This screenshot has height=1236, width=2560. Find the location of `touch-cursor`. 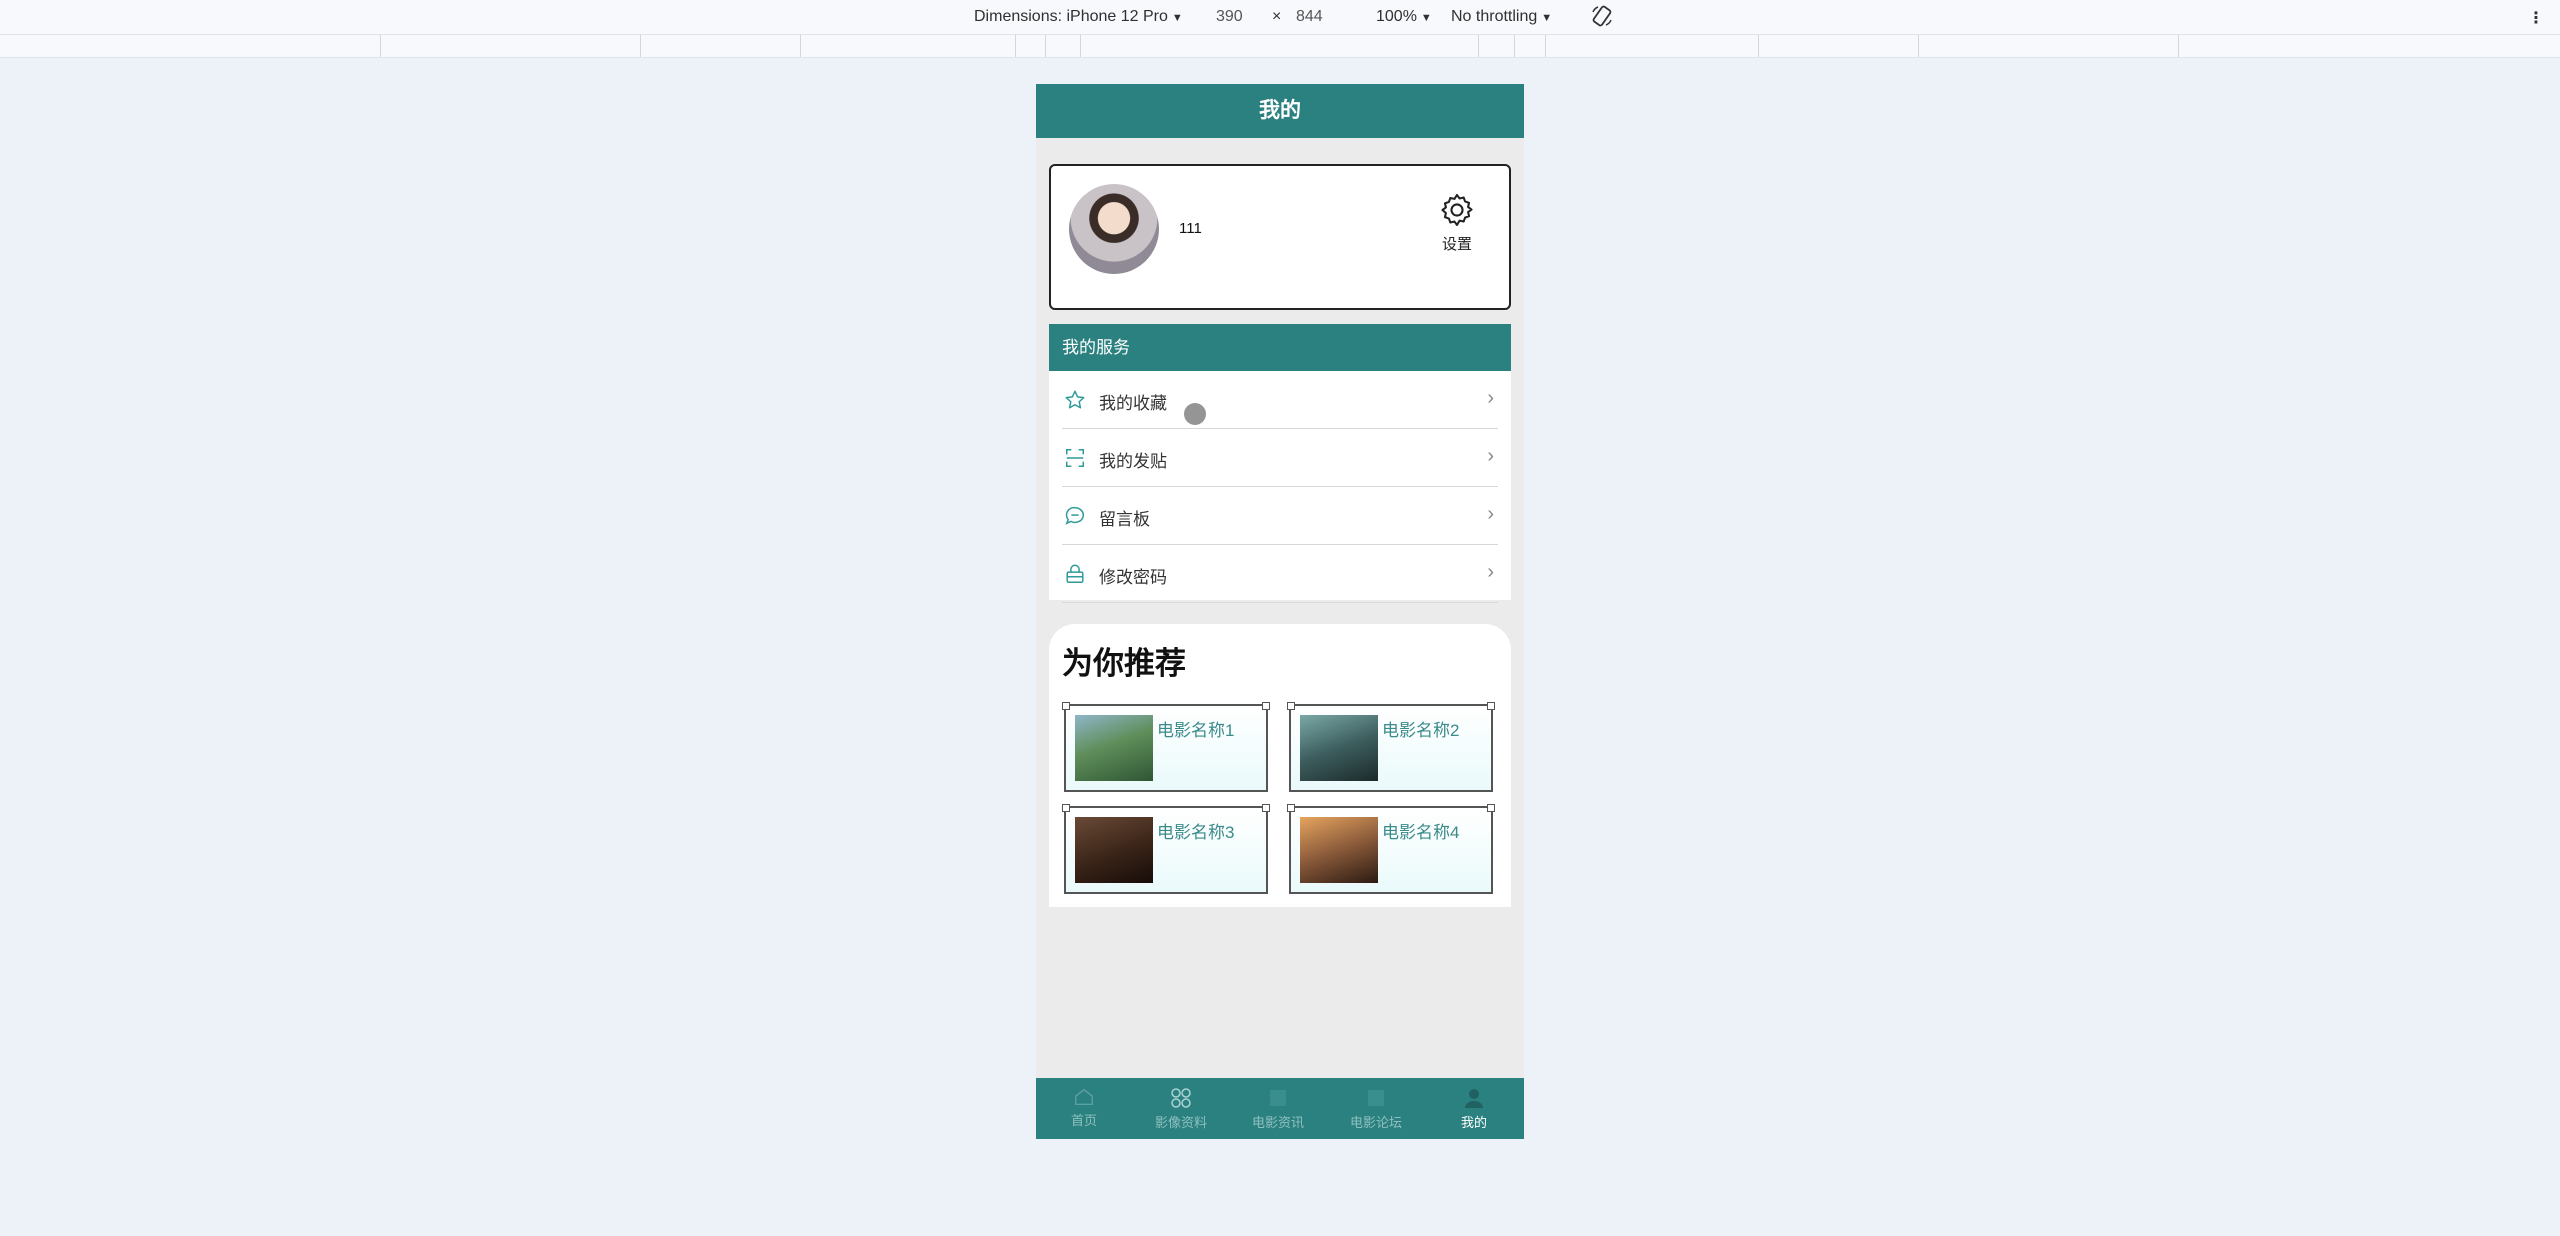

touch-cursor is located at coordinates (1195, 414).